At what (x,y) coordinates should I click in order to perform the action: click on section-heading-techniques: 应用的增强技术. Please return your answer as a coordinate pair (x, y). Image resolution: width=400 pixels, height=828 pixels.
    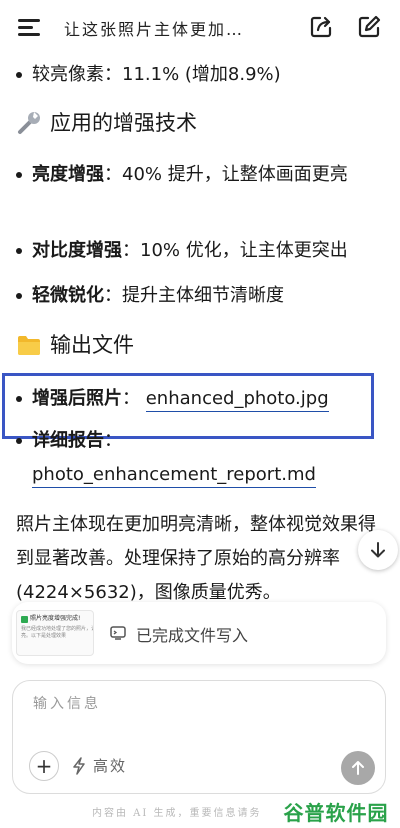
    Looking at the image, I should click on (106, 123).